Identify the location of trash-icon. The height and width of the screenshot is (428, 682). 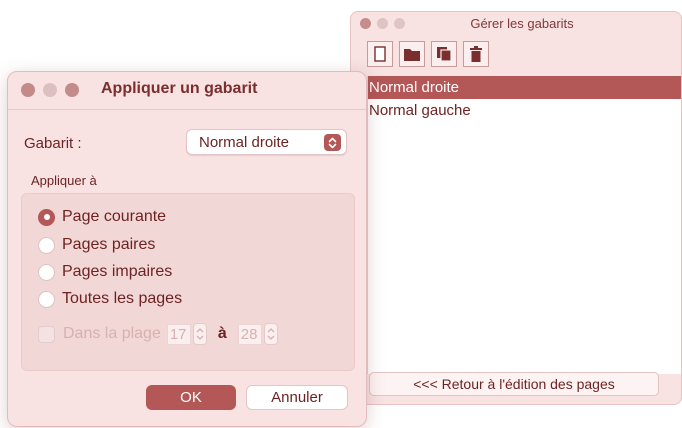
(476, 54).